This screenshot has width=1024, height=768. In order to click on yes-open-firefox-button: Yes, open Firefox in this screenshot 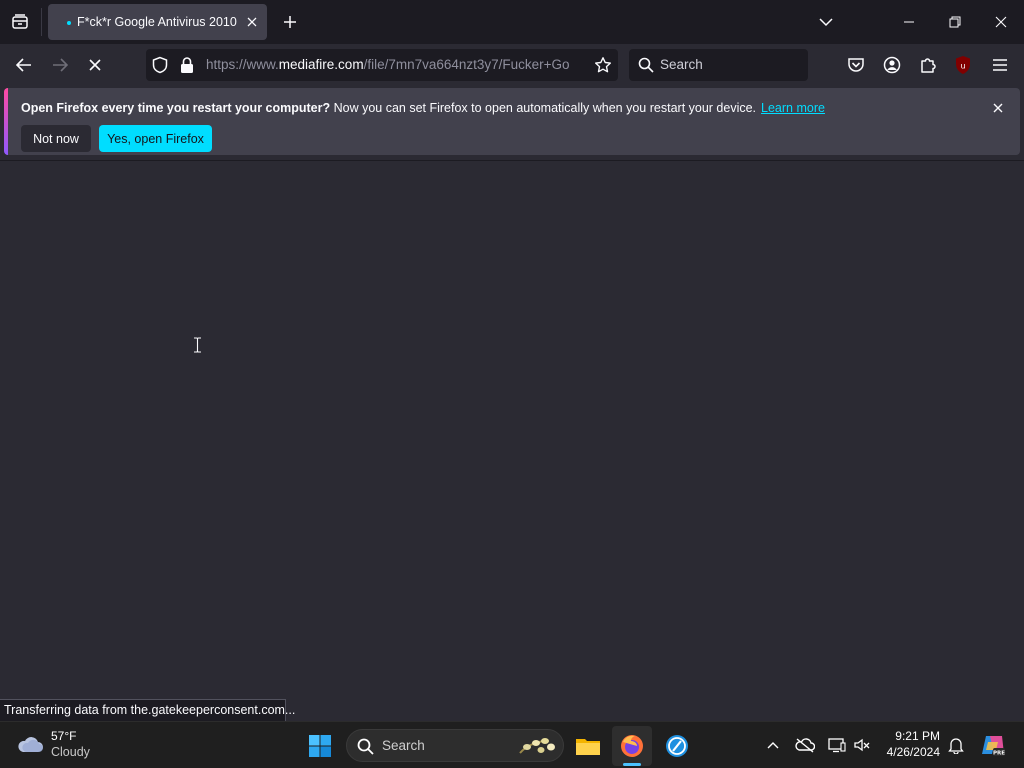, I will do `click(155, 138)`.